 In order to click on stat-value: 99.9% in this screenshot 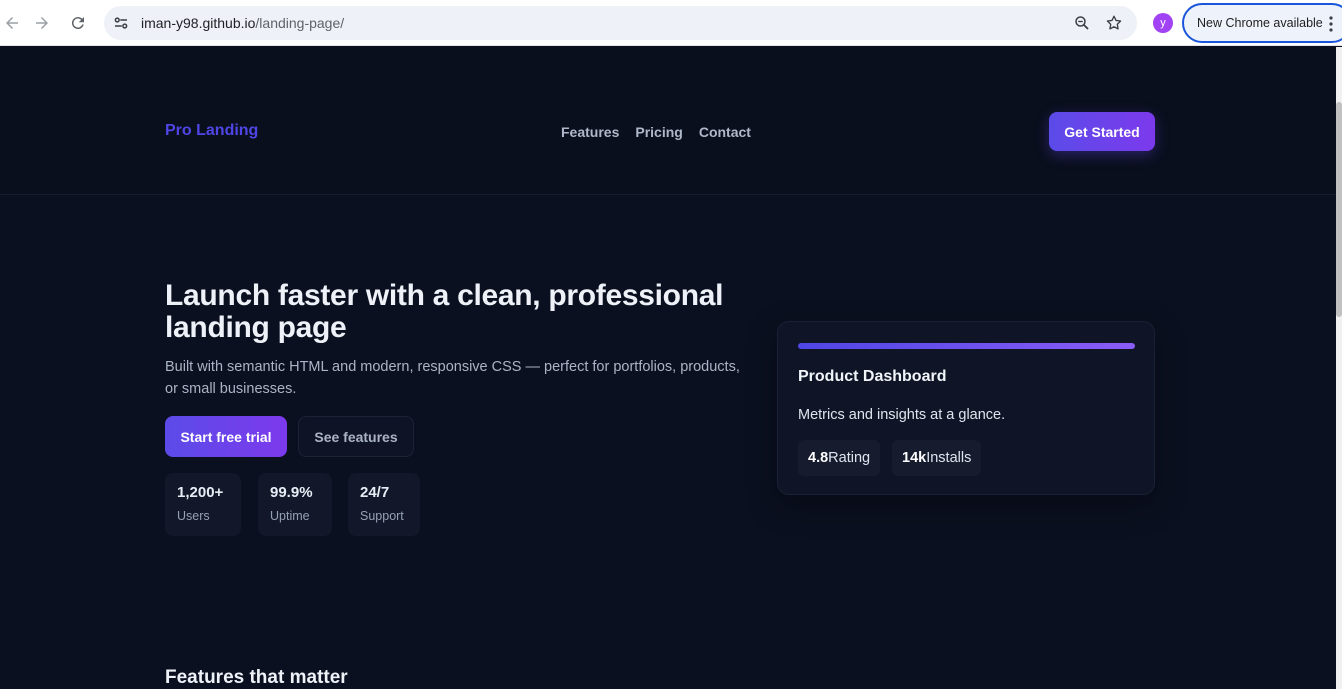, I will do `click(291, 492)`.